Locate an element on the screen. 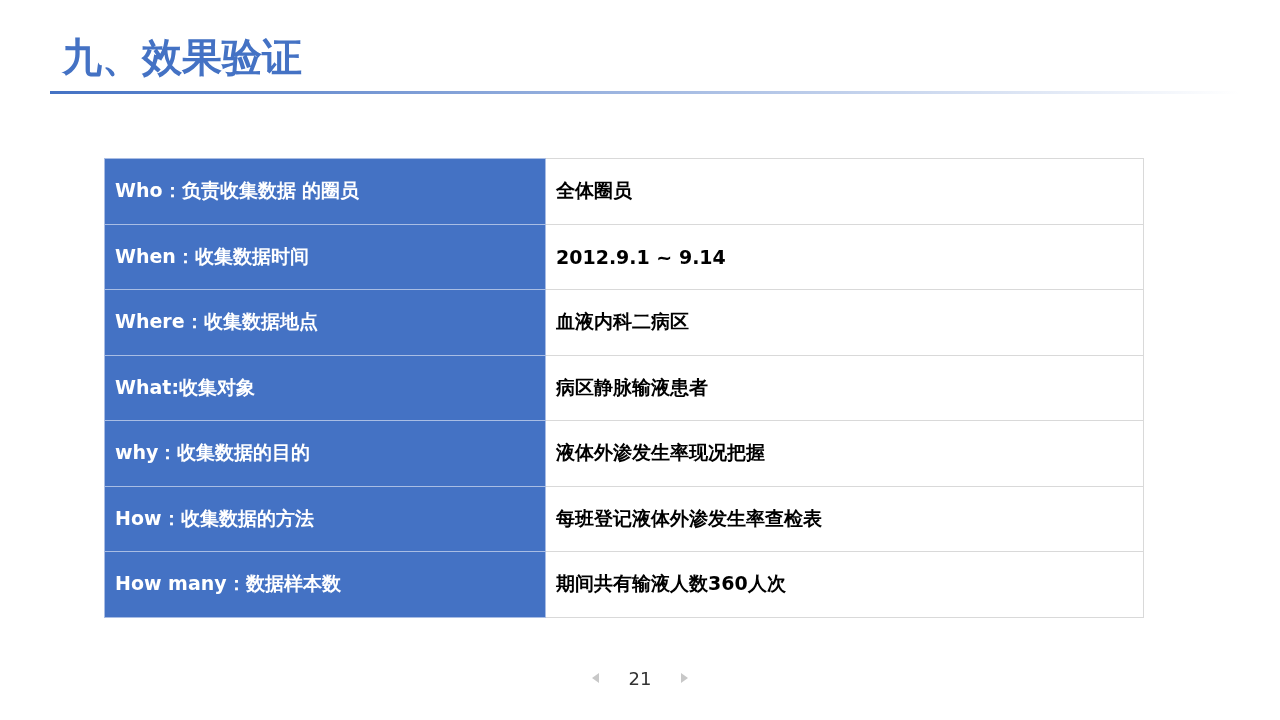 This screenshot has height=720, width=1280. table-cell: Where：收集数据地点 is located at coordinates (325, 322).